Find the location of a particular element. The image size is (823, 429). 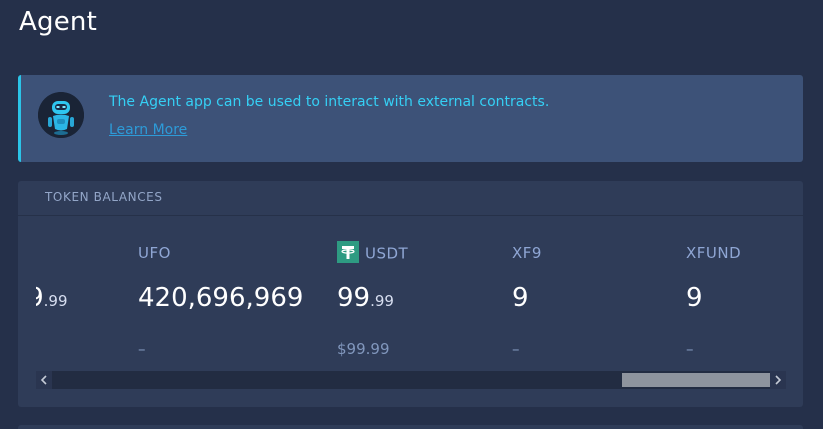

token-name: USDT is located at coordinates (372, 253).